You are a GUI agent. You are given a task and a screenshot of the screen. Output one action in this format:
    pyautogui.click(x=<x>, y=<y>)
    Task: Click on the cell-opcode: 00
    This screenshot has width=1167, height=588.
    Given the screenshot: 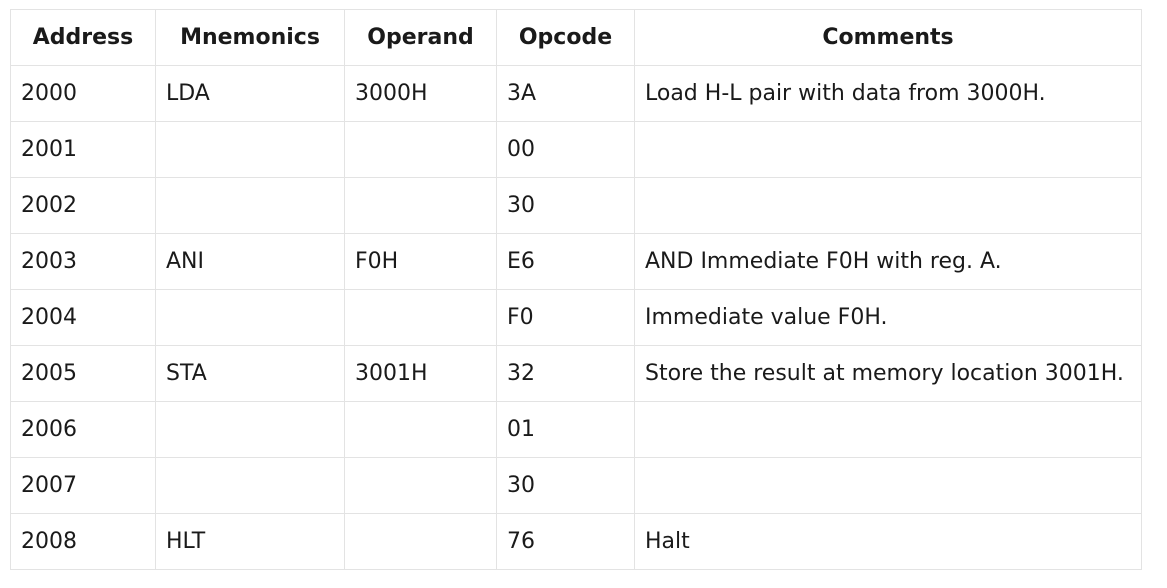 What is the action you would take?
    pyautogui.click(x=565, y=149)
    